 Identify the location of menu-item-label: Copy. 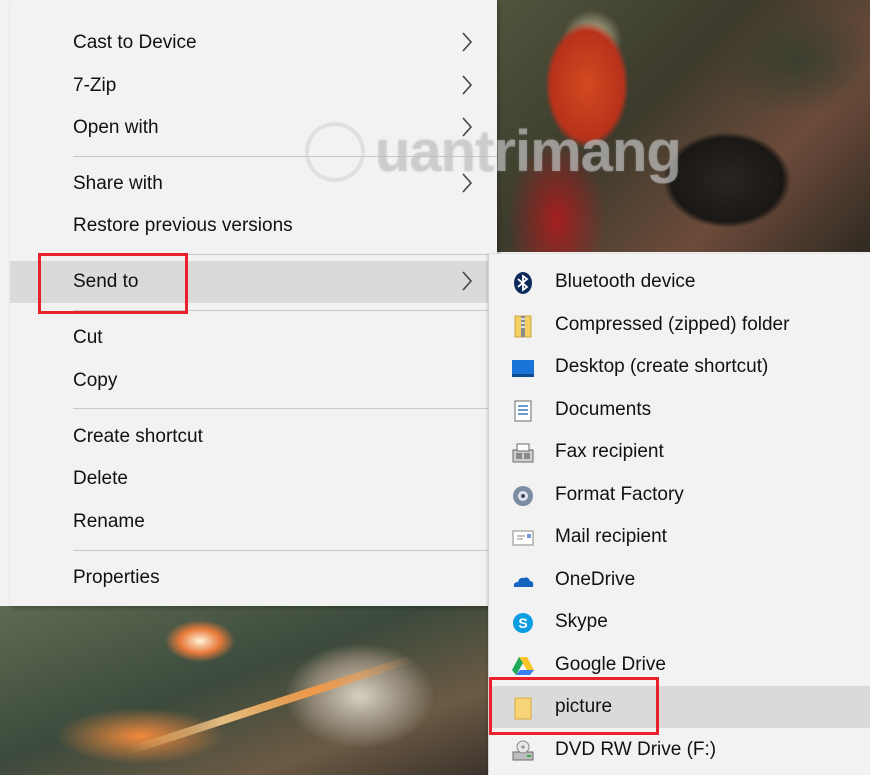
(95, 380).